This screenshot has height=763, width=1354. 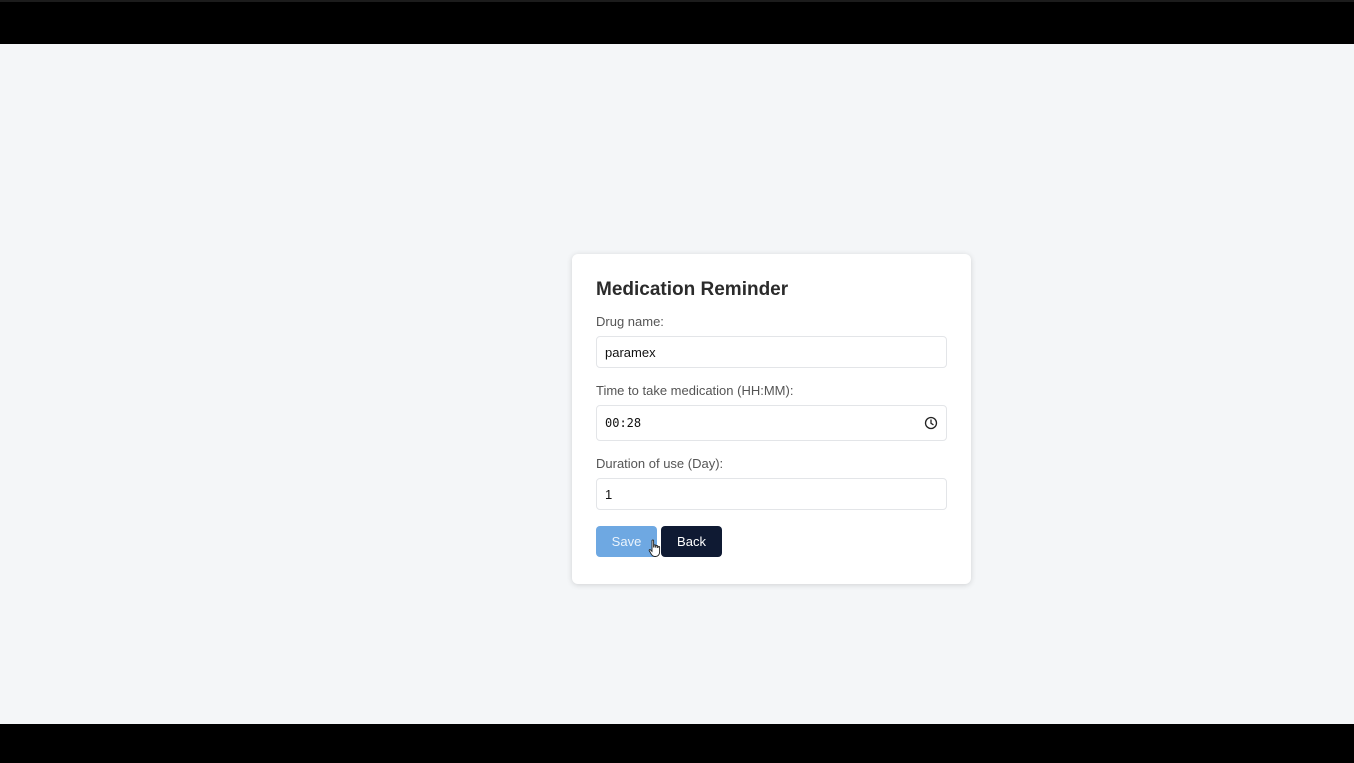 I want to click on clock-icon, so click(x=931, y=423).